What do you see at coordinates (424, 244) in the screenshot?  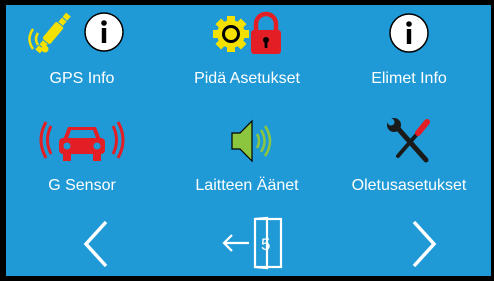 I see `chevron-right-icon` at bounding box center [424, 244].